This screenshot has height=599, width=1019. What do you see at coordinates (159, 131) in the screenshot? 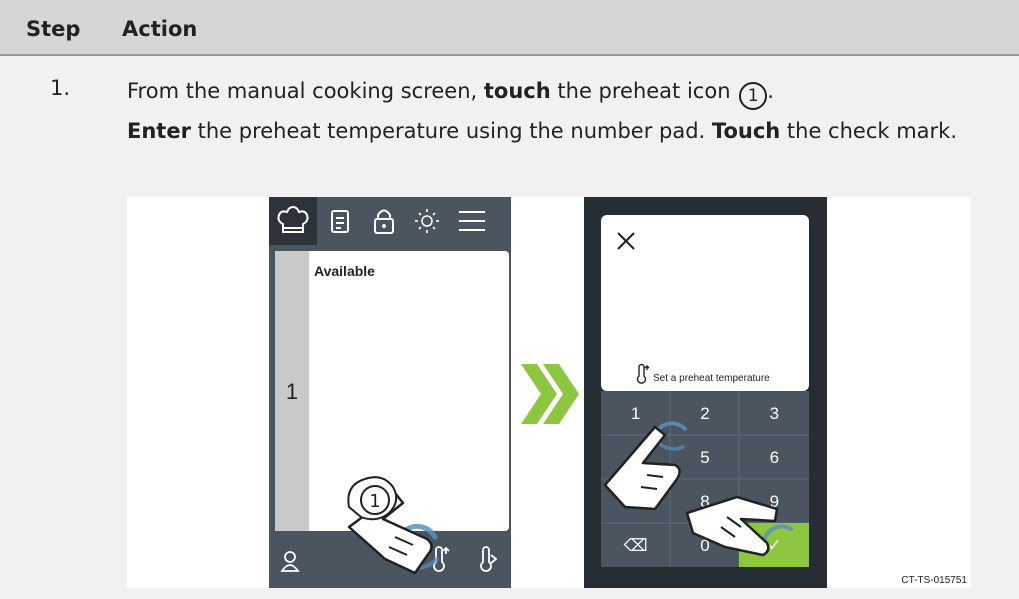
I see `bold-text: Enter` at bounding box center [159, 131].